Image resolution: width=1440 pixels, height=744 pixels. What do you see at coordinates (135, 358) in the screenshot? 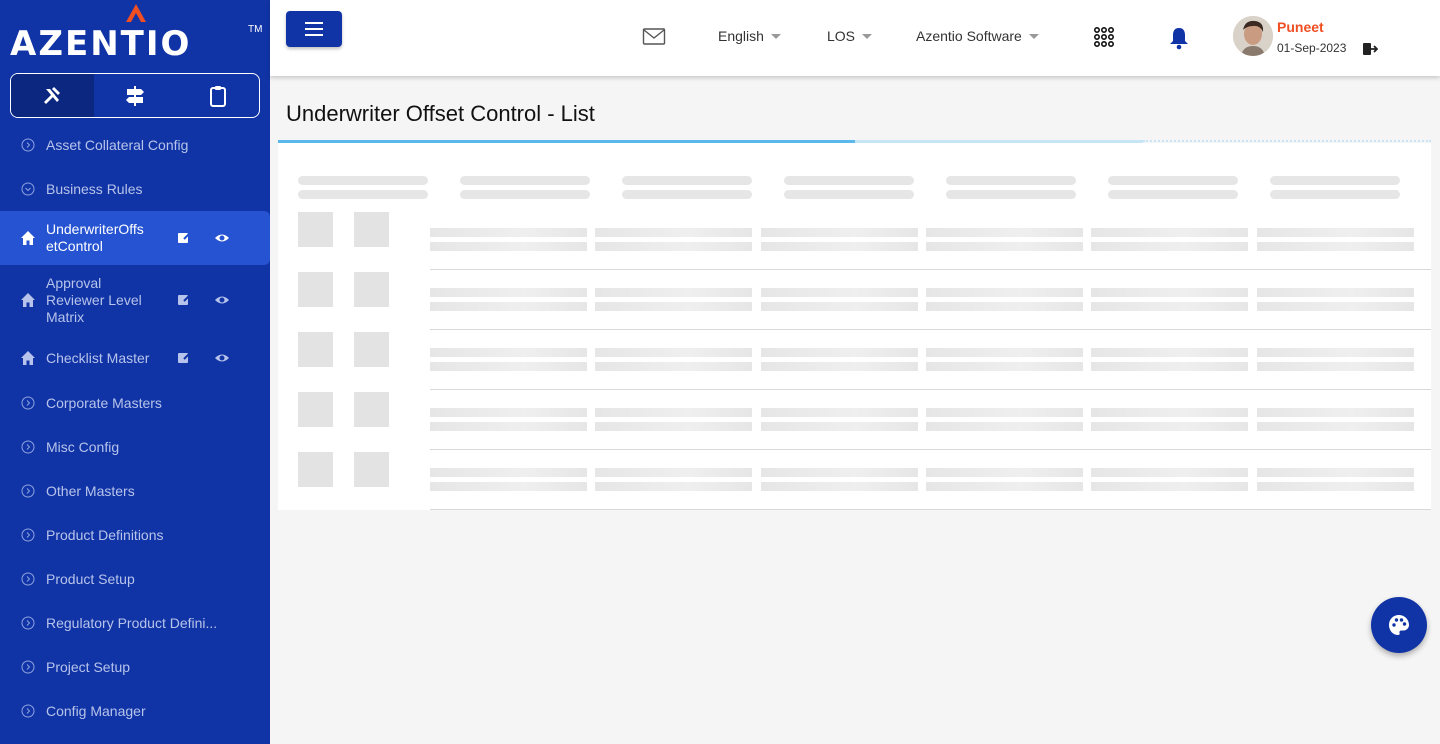
I see `sidebar-item-checklist-master: Checklist Master` at bounding box center [135, 358].